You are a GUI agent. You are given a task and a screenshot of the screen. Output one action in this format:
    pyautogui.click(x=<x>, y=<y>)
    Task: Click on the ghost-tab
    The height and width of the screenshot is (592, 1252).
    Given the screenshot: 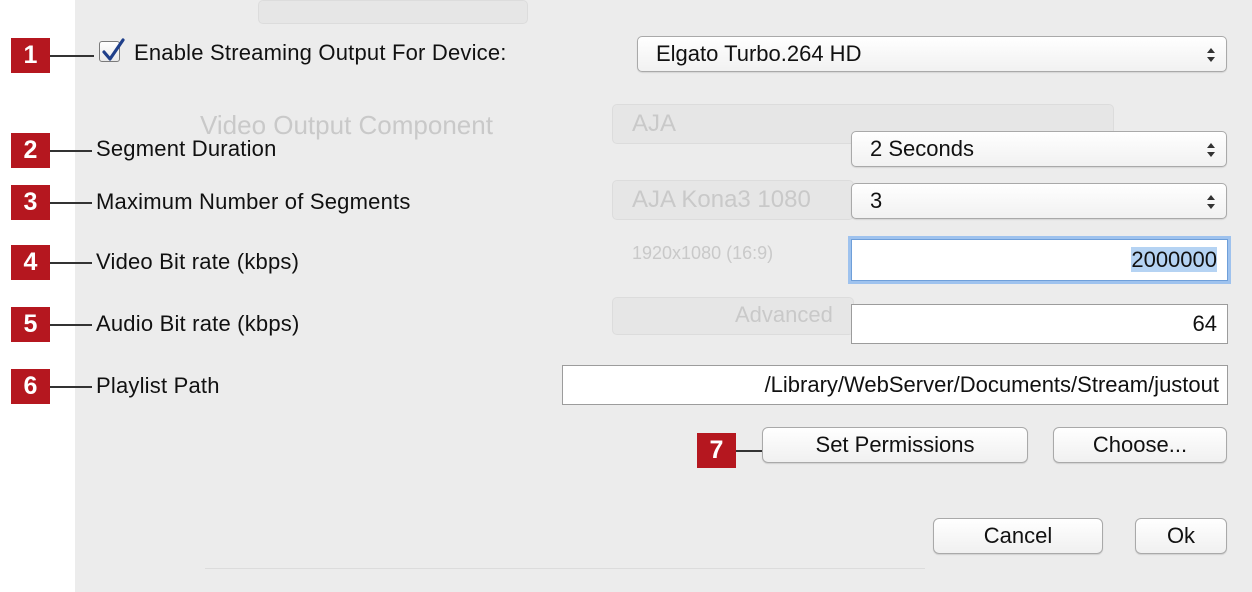 What is the action you would take?
    pyautogui.click(x=393, y=12)
    